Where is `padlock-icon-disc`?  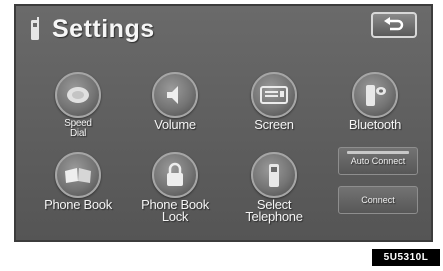 padlock-icon-disc is located at coordinates (175, 175).